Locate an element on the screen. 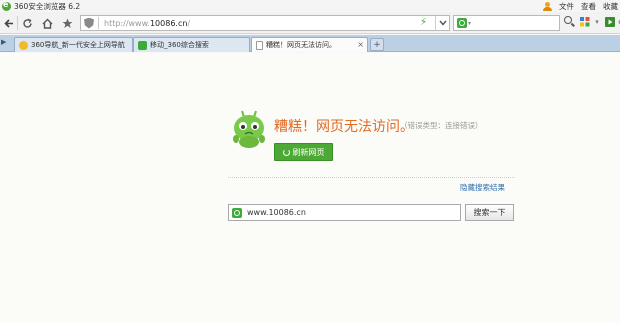  title-menu: 文件 查看 收藏 is located at coordinates (581, 6).